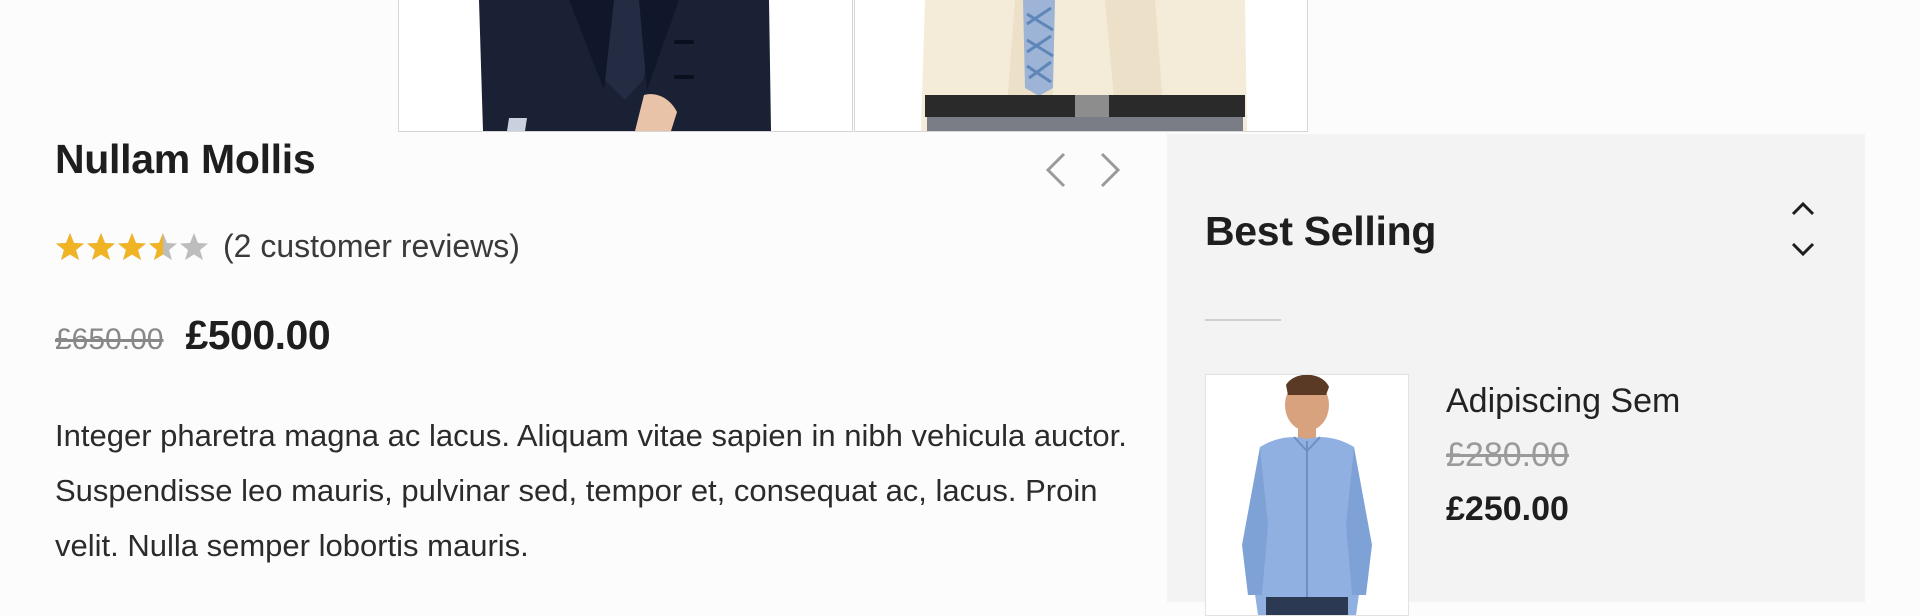 Image resolution: width=1920 pixels, height=616 pixels. I want to click on product-rating: (2 customer reviews), so click(287, 246).